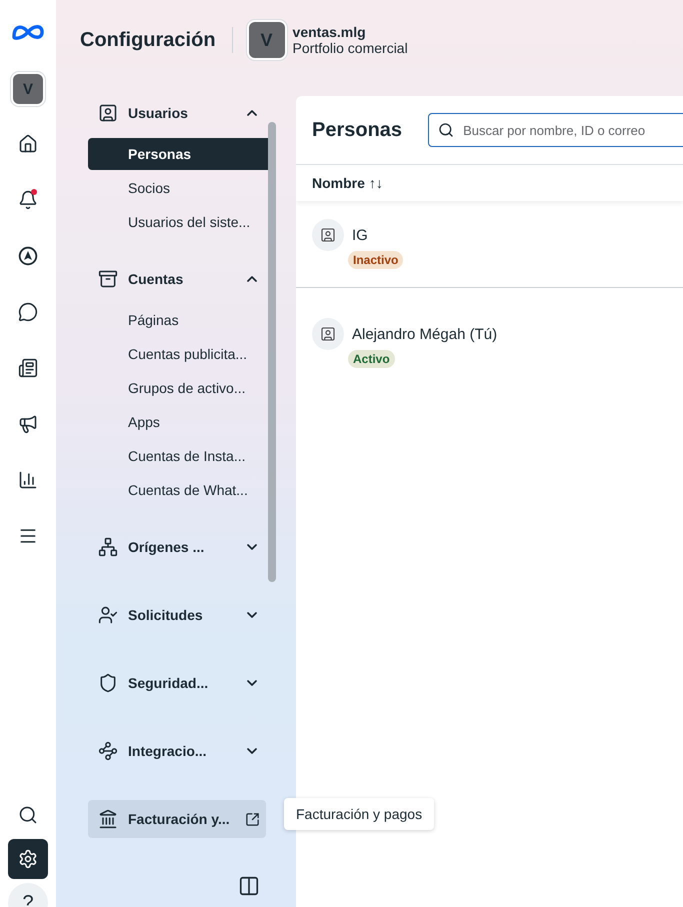 The width and height of the screenshot is (683, 907). Describe the element at coordinates (266, 40) in the screenshot. I see `portfolio-avatar: V` at that location.